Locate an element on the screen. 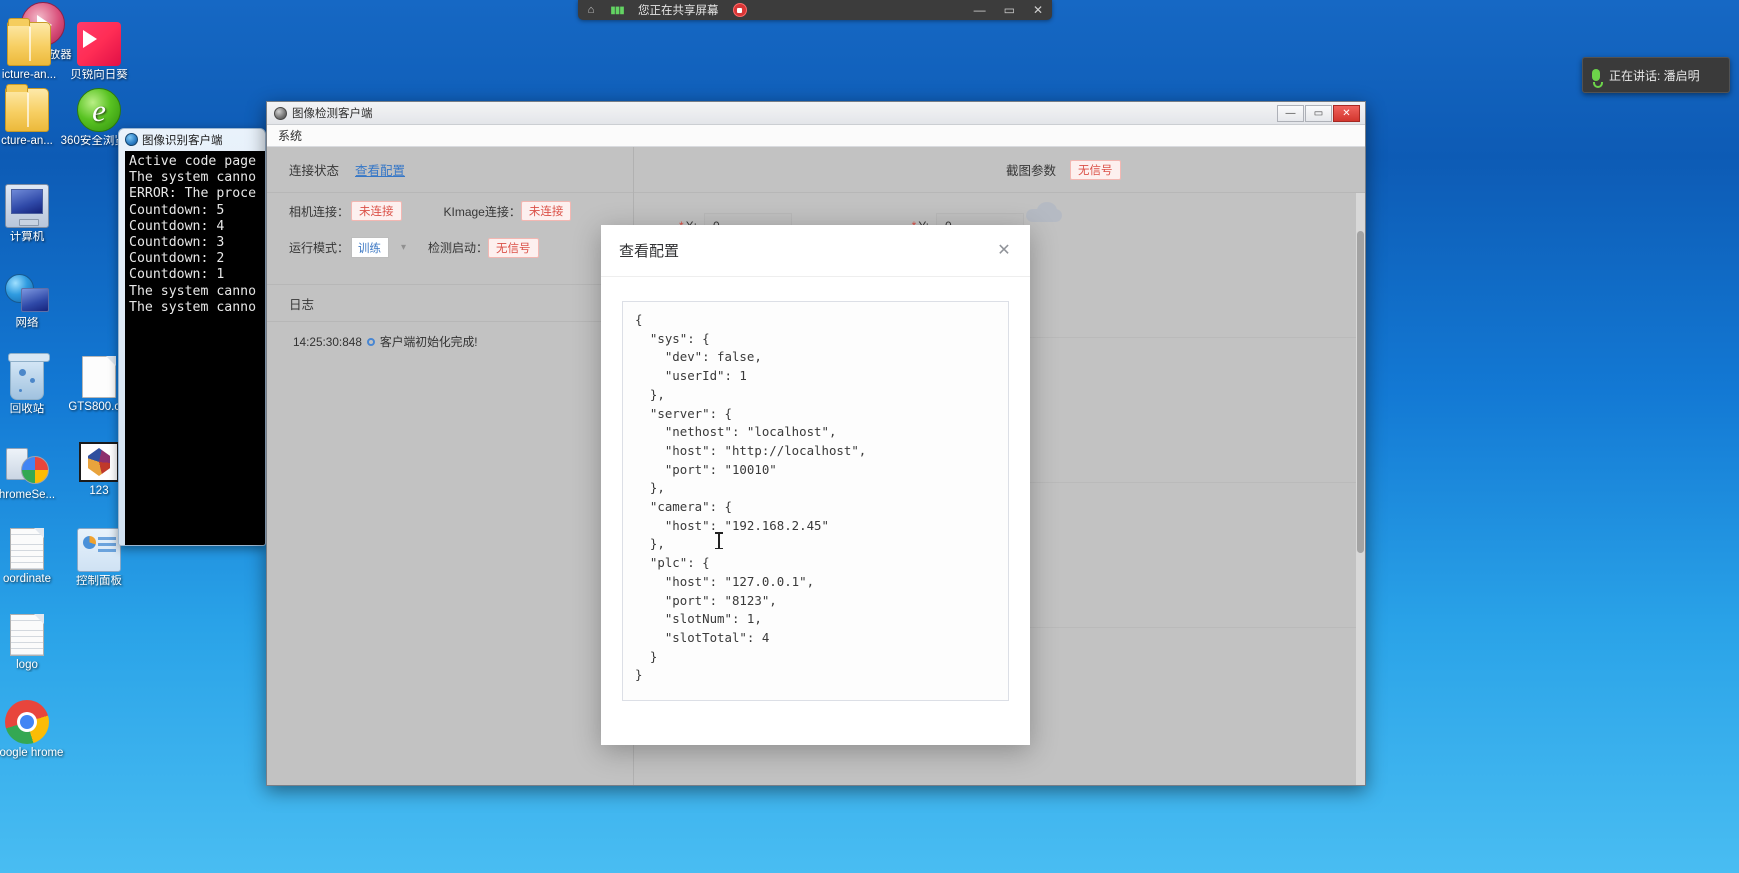 The width and height of the screenshot is (1739, 873). sunflower-remote-icon is located at coordinates (99, 44).